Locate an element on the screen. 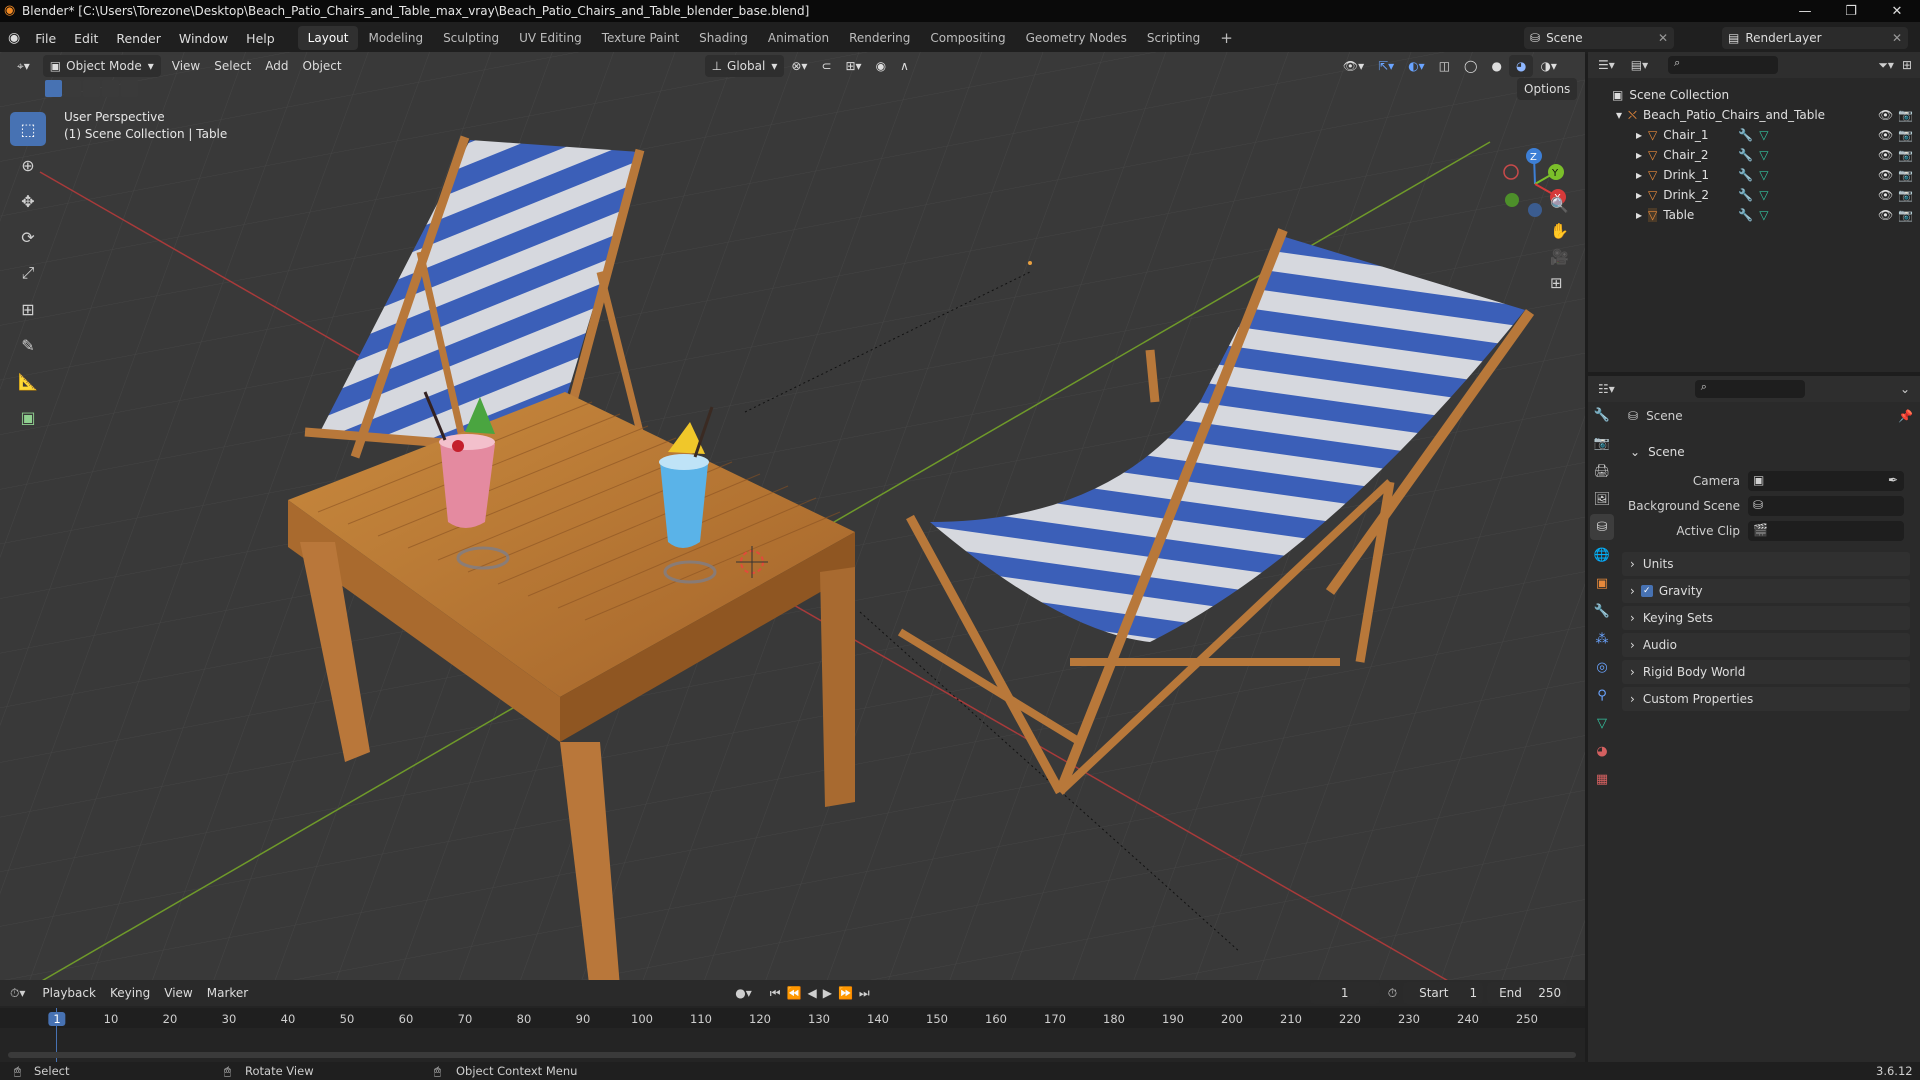  outliner-row-scene-collection: ▣ Scene Collection is located at coordinates (1754, 95).